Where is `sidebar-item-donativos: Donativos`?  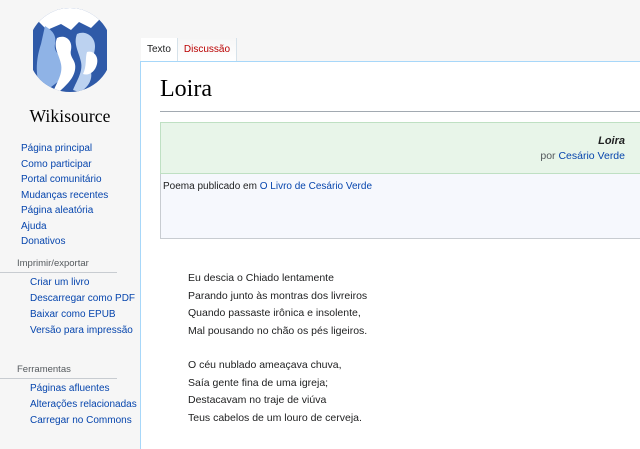 sidebar-item-donativos: Donativos is located at coordinates (70, 242).